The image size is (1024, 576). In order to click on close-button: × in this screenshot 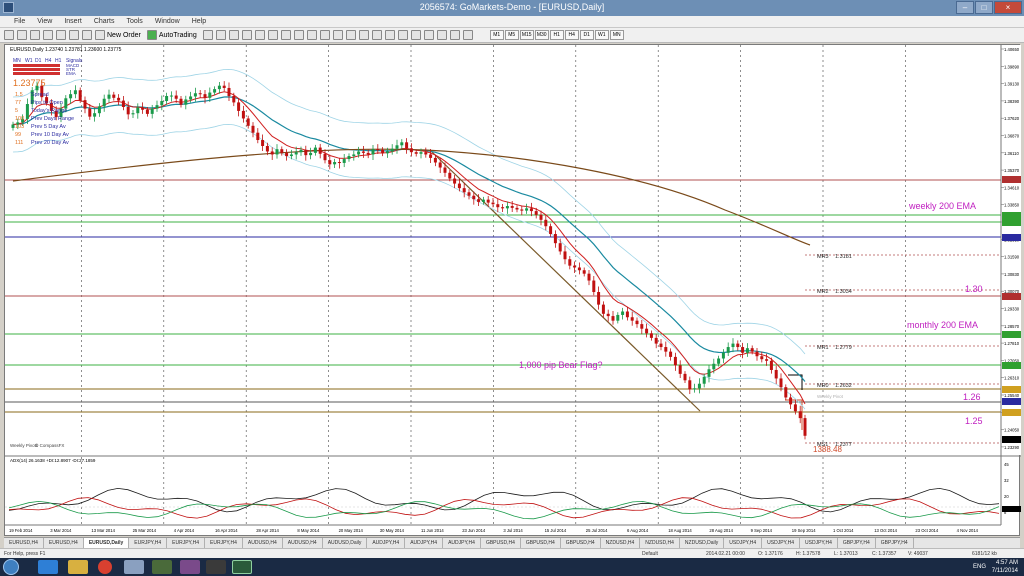, I will do `click(1008, 7)`.